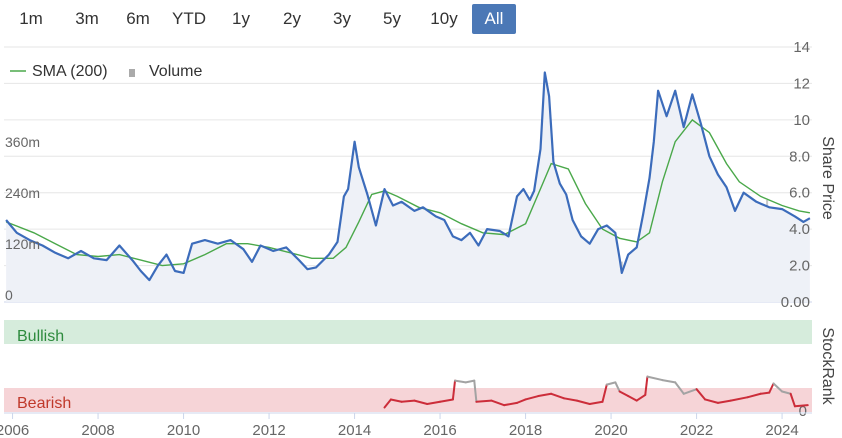  What do you see at coordinates (801, 47) in the screenshot?
I see `price-tick-label: 14` at bounding box center [801, 47].